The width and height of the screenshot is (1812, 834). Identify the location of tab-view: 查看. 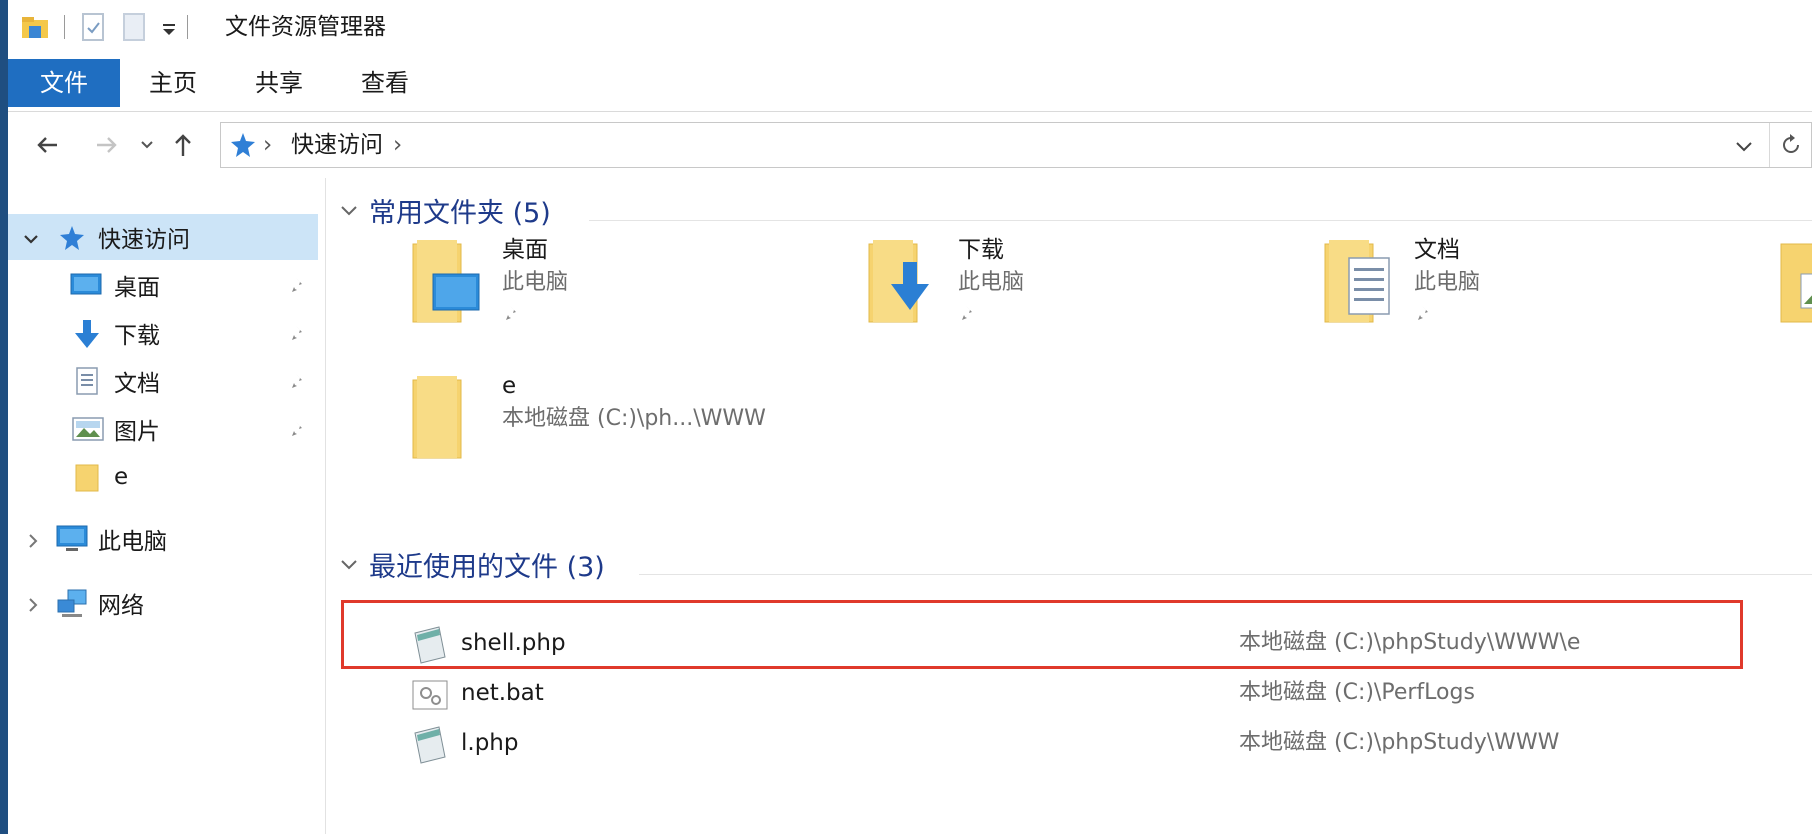
(385, 83).